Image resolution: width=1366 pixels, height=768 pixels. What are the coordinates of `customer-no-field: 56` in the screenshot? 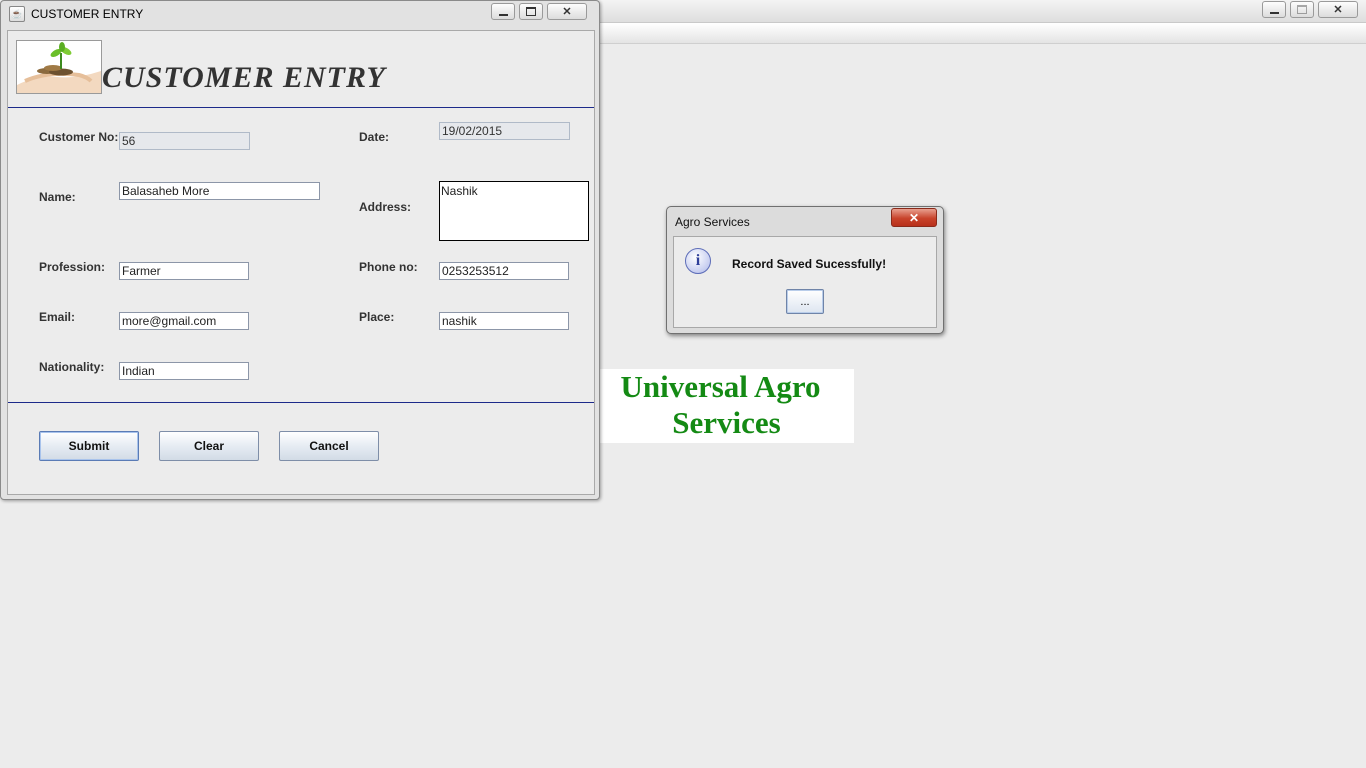 It's located at (184, 141).